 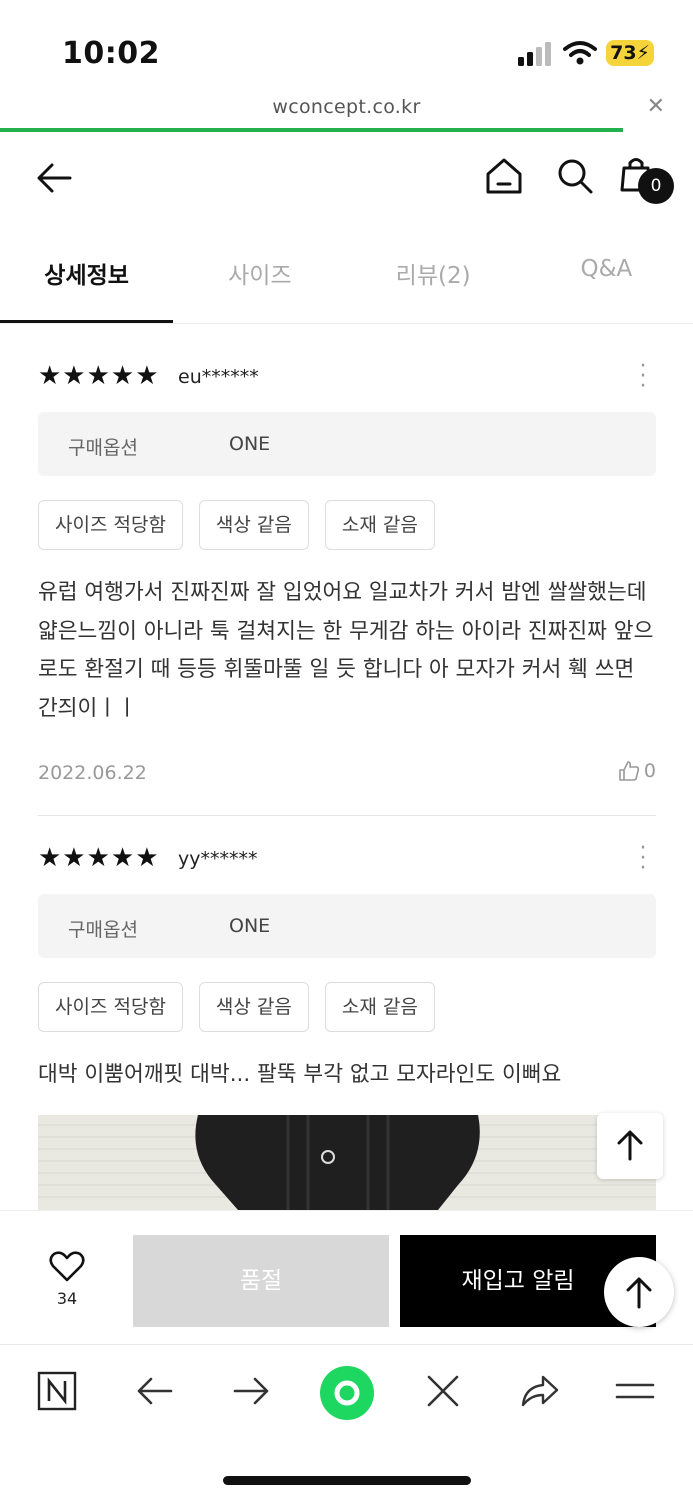 I want to click on menu-icon, so click(x=635, y=1391).